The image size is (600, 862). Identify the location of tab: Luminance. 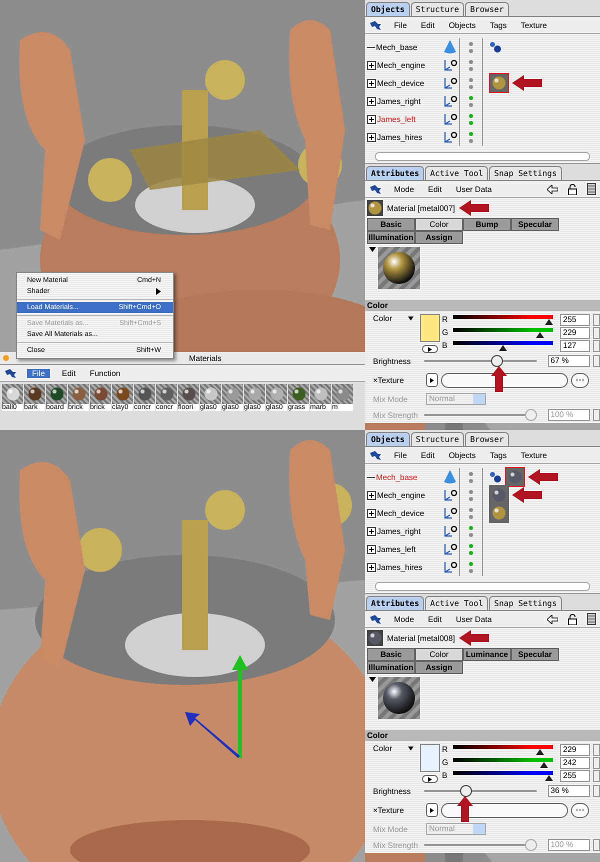
(487, 654).